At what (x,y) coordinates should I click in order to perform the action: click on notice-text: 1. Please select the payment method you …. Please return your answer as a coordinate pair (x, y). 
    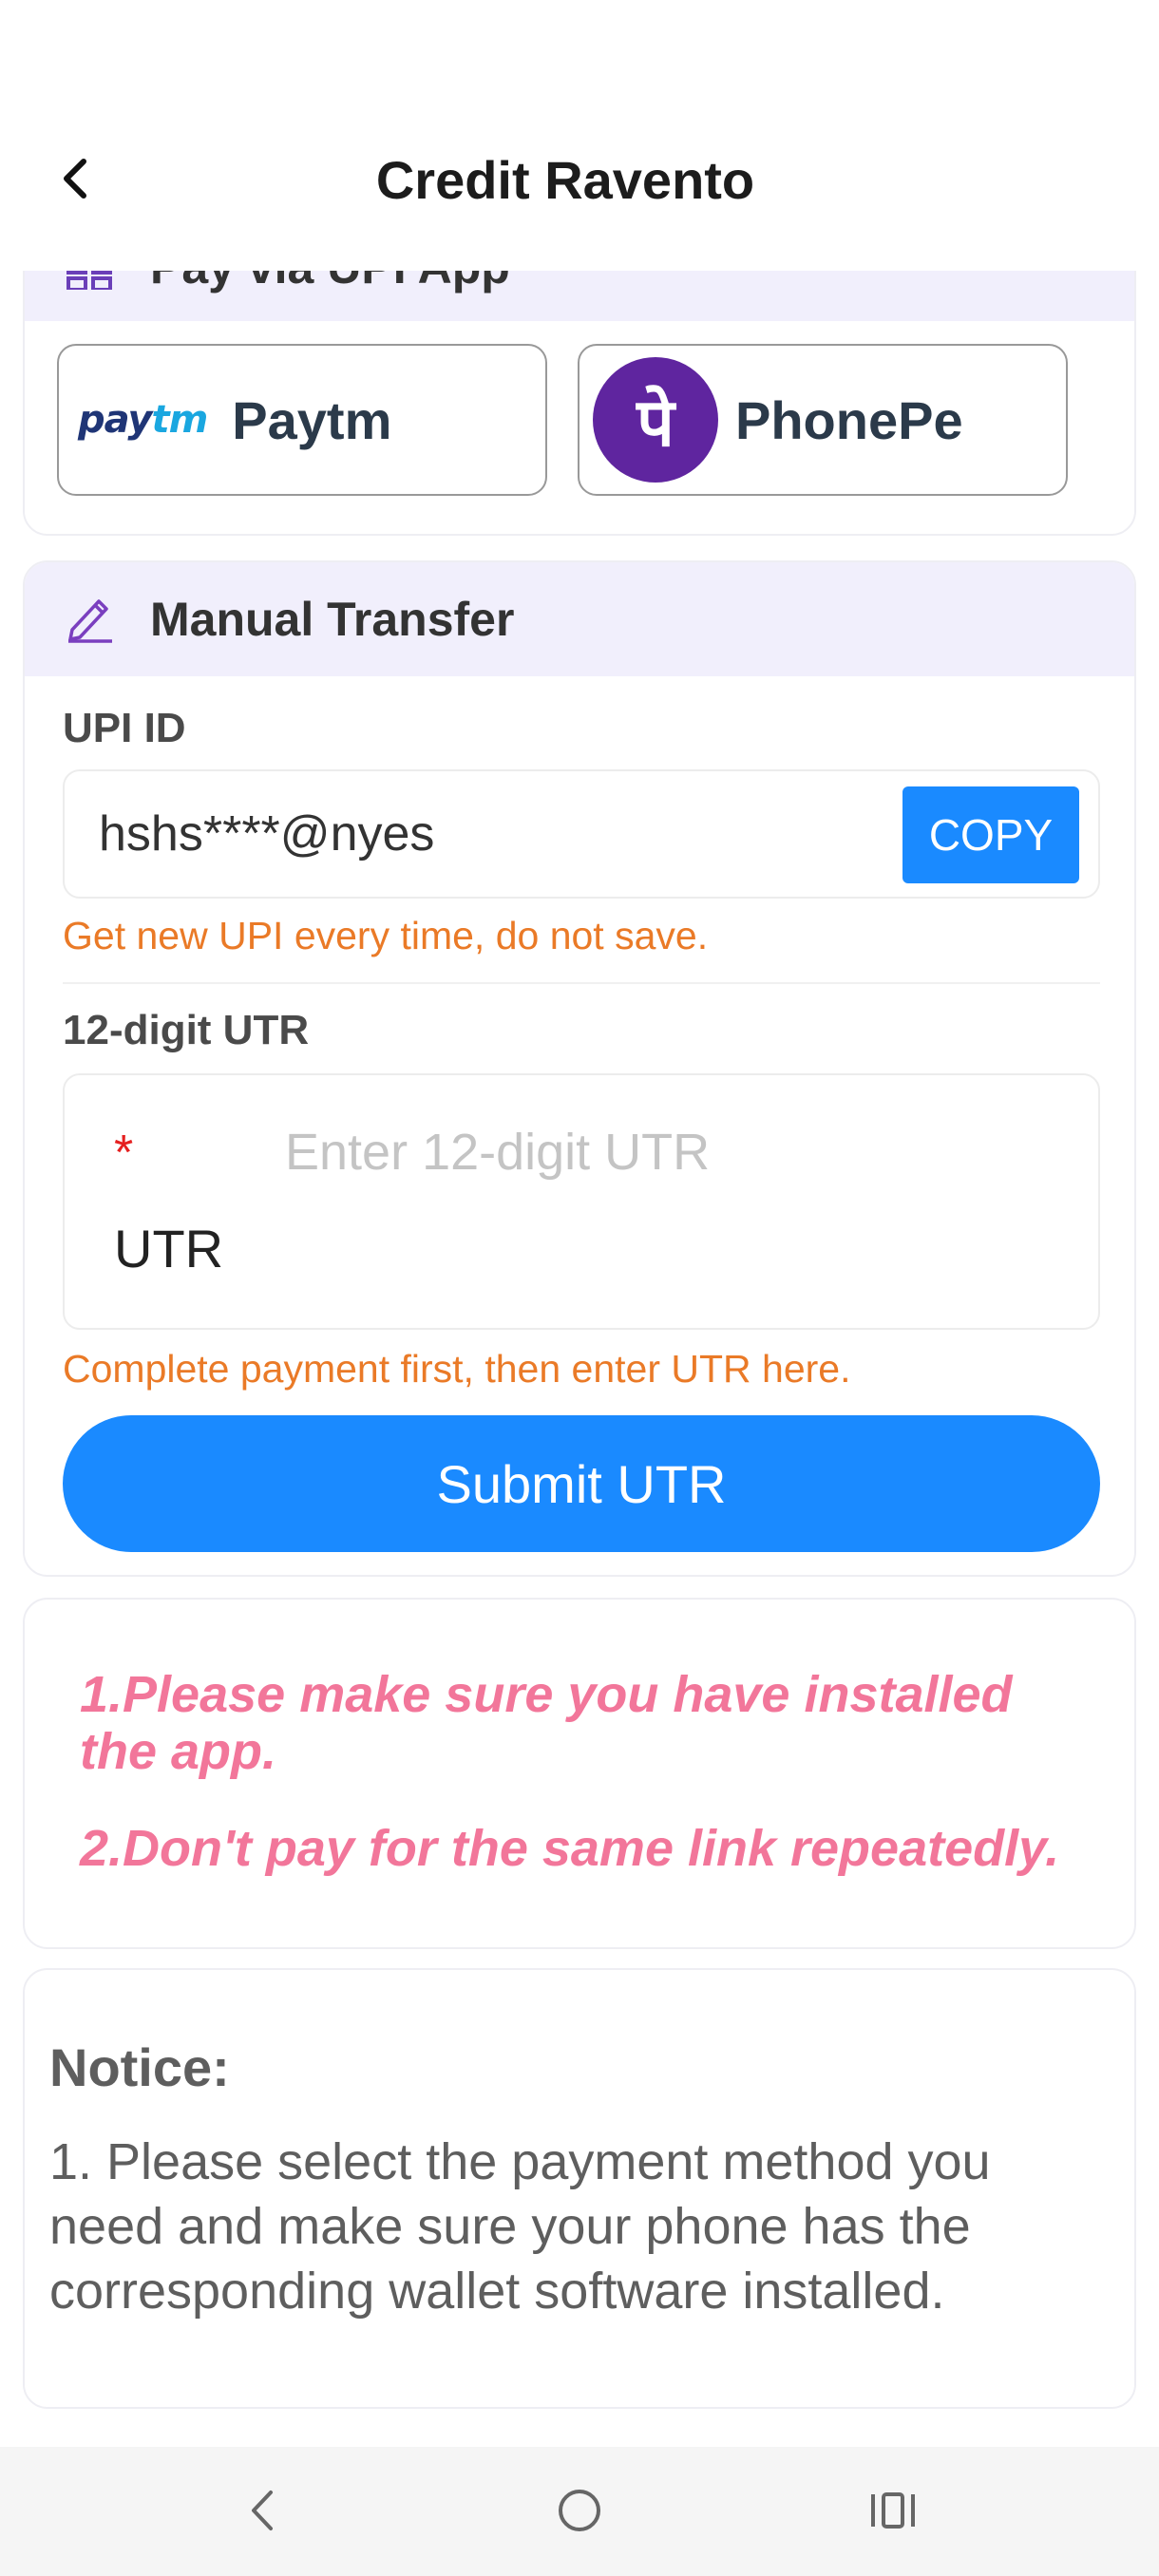
    Looking at the image, I should click on (520, 2226).